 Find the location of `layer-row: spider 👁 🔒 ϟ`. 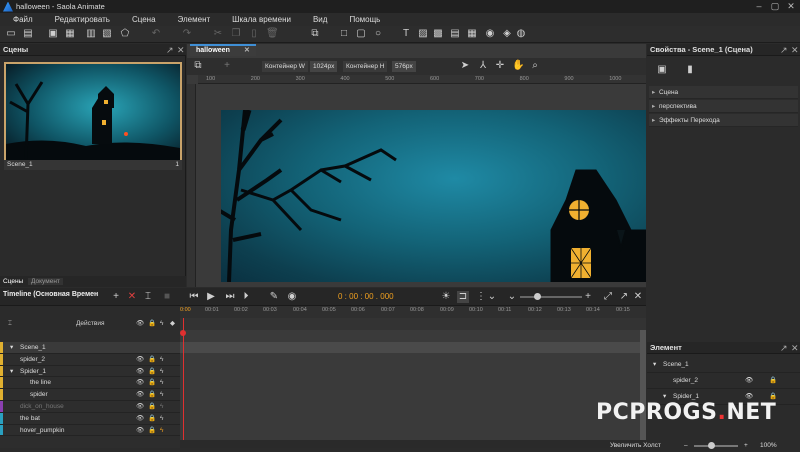

layer-row: spider 👁 🔒 ϟ is located at coordinates (90, 395).